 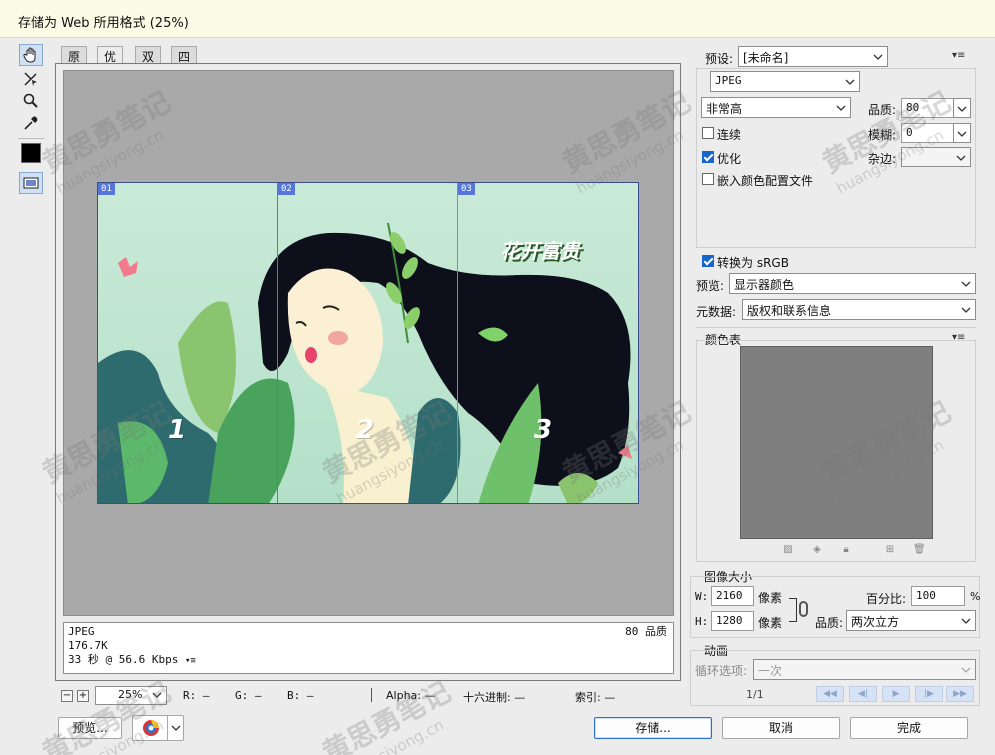 I want to click on optimized-label: 优化, so click(x=729, y=159).